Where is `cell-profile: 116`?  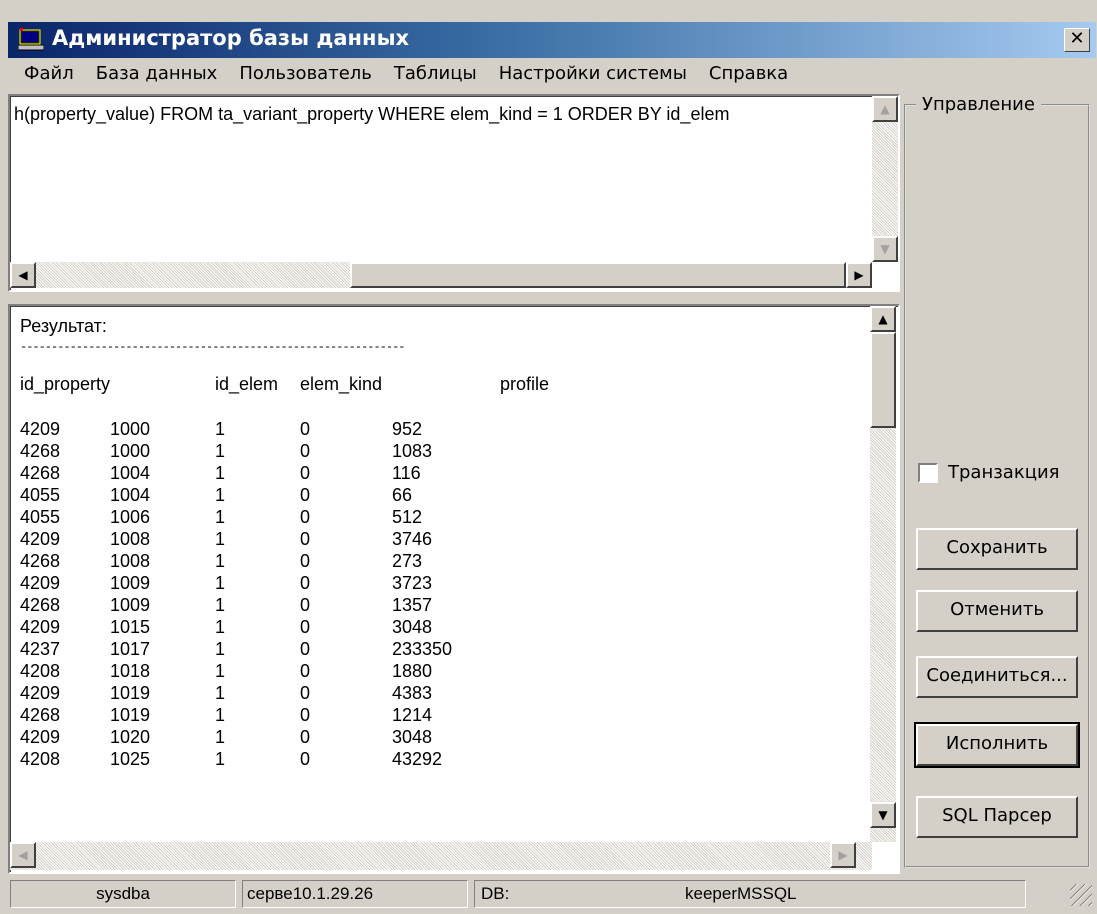 cell-profile: 116 is located at coordinates (406, 473).